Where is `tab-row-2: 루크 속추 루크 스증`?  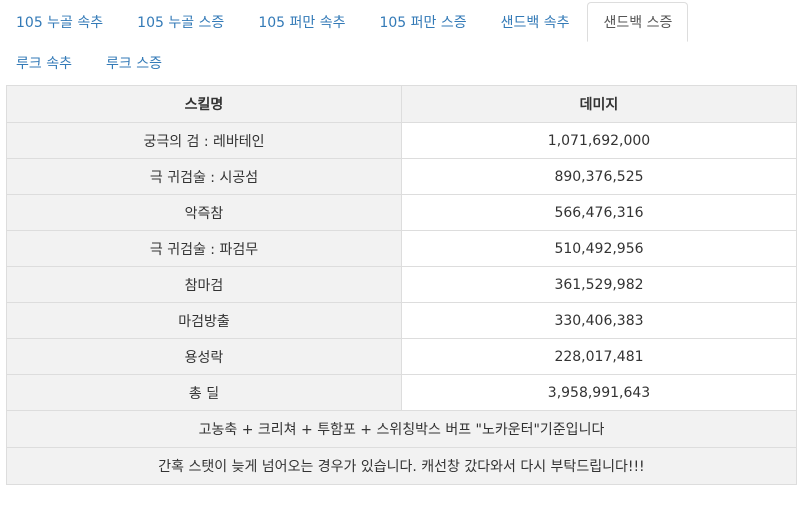
tab-row-2: 루크 속추 루크 스증 is located at coordinates (90, 64).